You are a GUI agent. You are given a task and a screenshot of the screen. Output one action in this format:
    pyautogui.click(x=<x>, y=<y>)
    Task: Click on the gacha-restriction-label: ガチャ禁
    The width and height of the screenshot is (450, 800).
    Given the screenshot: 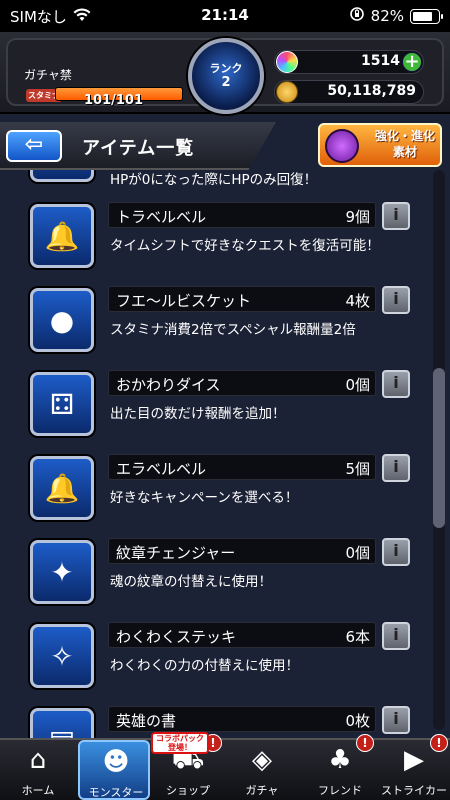 What is the action you would take?
    pyautogui.click(x=48, y=75)
    